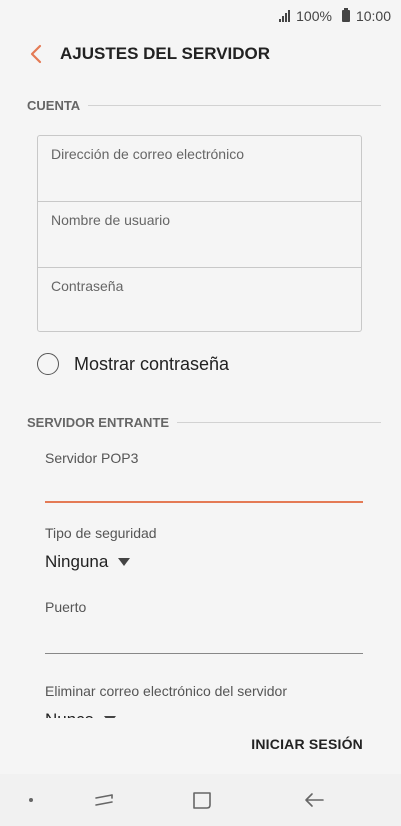  Describe the element at coordinates (101, 533) in the screenshot. I see `security-type-label: Tipo de seguridad` at that location.